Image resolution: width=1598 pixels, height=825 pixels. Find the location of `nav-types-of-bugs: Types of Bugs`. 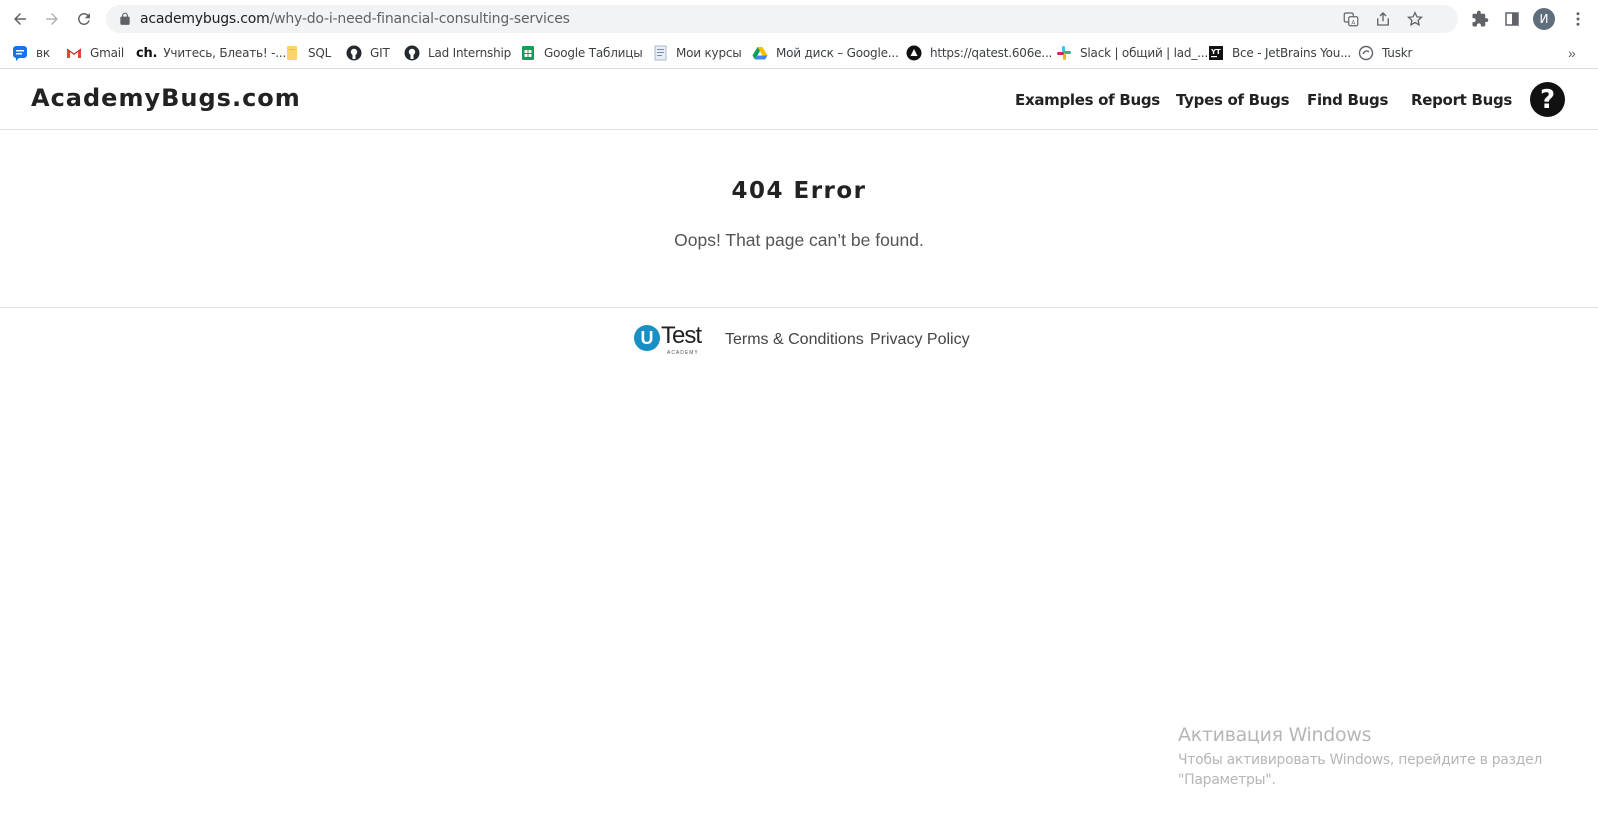

nav-types-of-bugs: Types of Bugs is located at coordinates (1233, 100).